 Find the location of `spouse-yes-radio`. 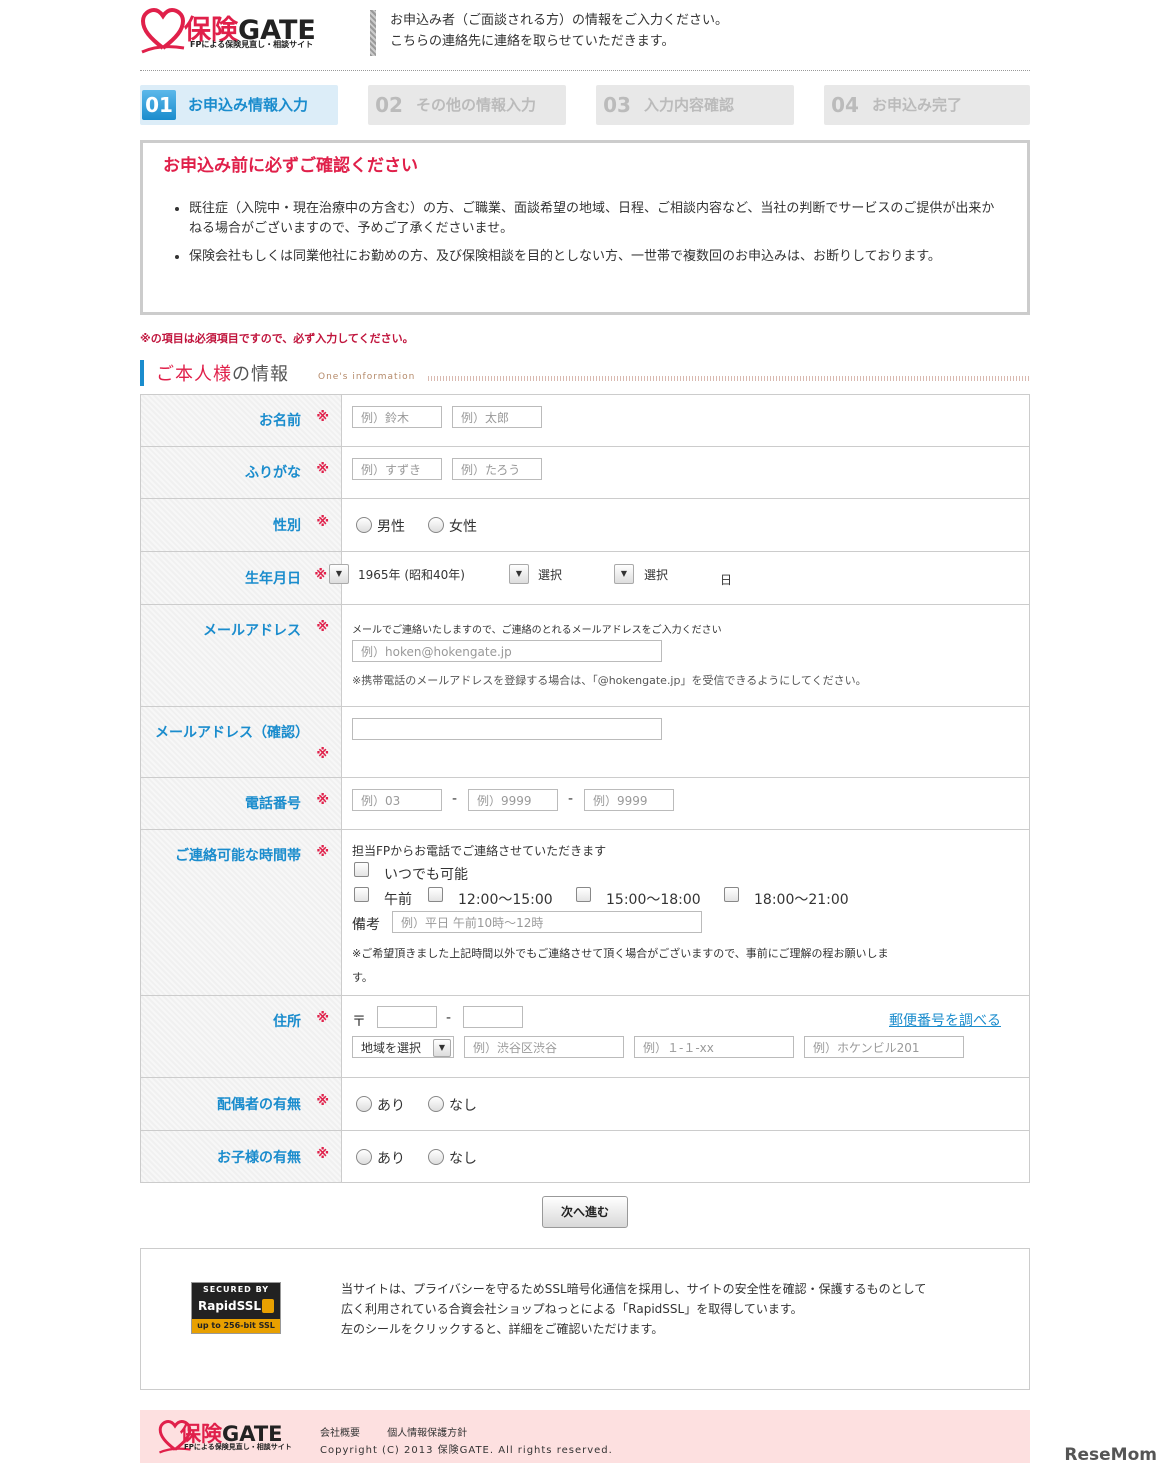

spouse-yes-radio is located at coordinates (364, 1104).